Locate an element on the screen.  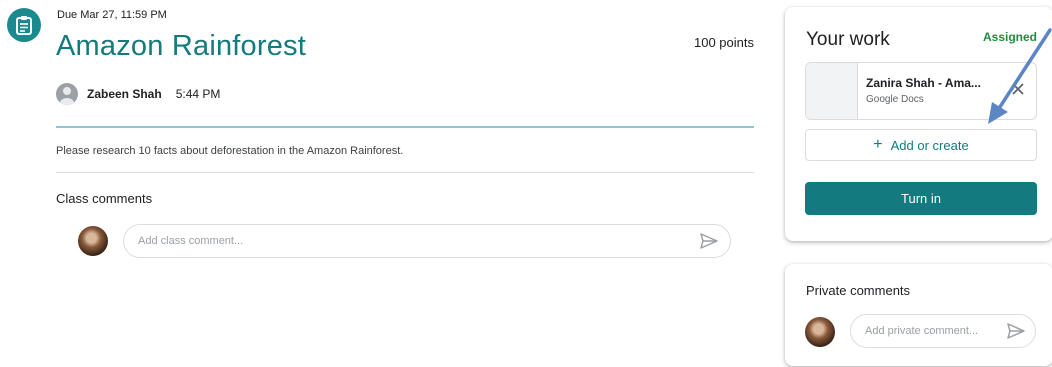
add-or-create-button: + Add or create is located at coordinates (921, 145).